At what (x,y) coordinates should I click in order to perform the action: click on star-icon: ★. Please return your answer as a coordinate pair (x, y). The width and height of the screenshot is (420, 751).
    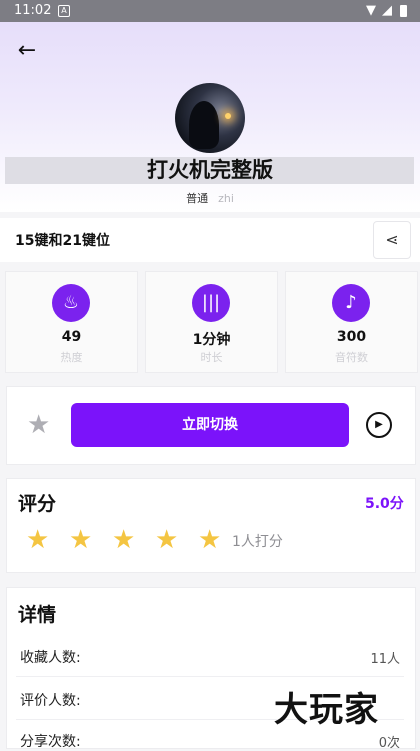
    Looking at the image, I should click on (38, 425).